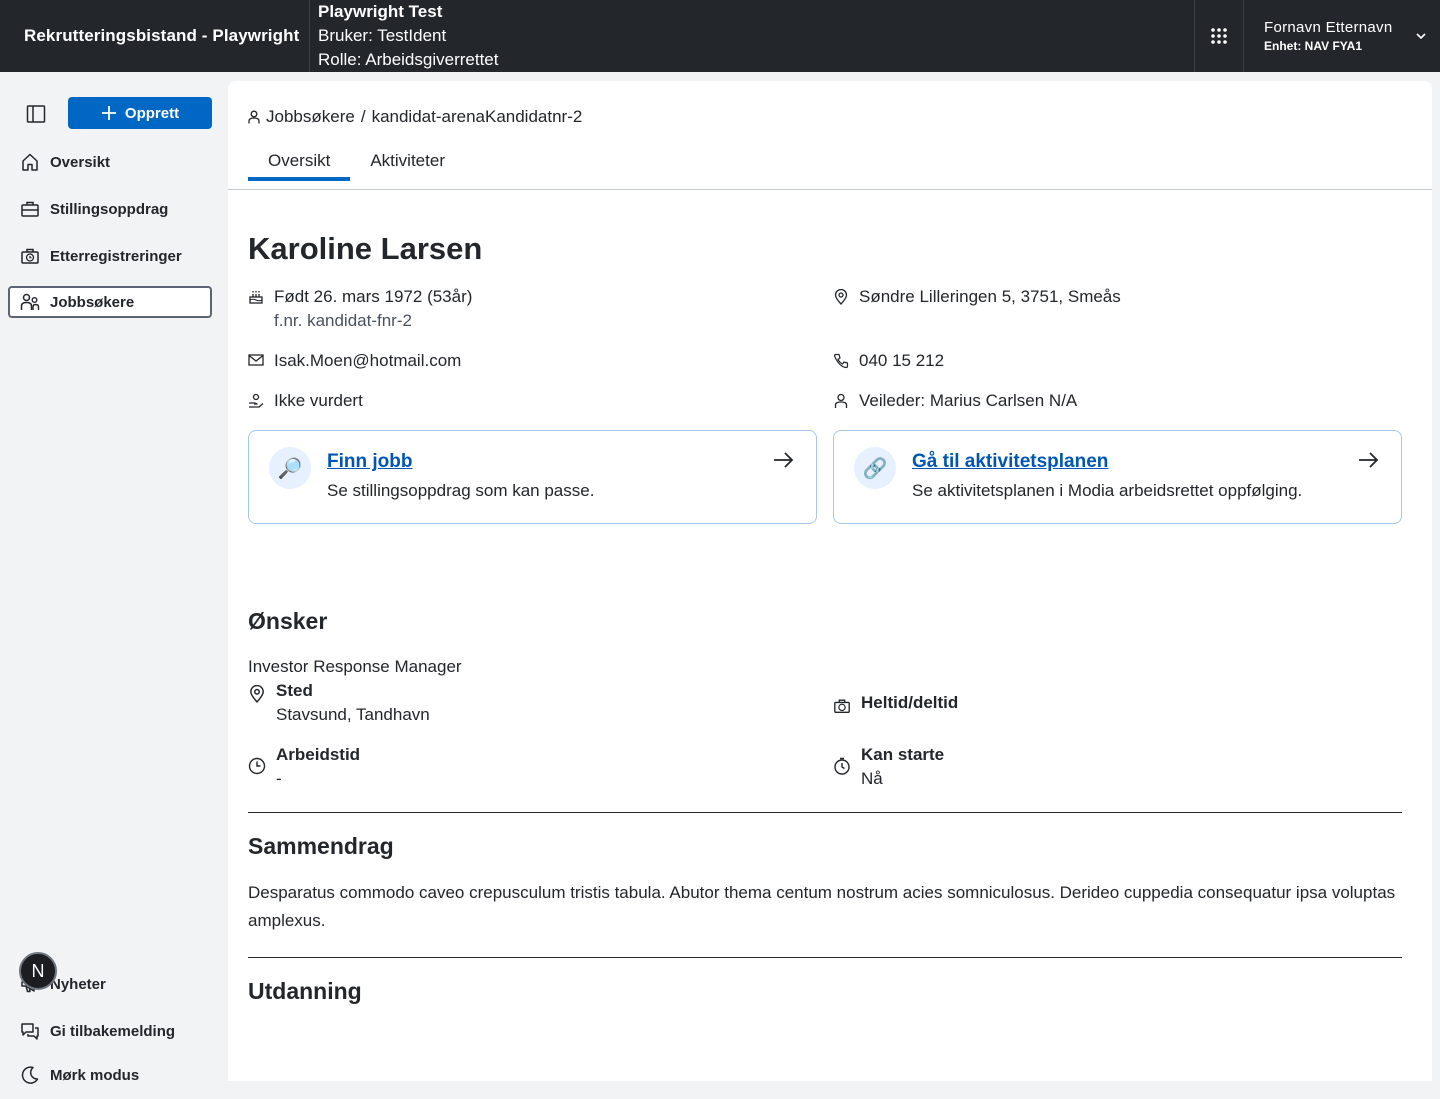 Image resolution: width=1440 pixels, height=1099 pixels. I want to click on sidebar-item-label: Oversikt, so click(80, 162).